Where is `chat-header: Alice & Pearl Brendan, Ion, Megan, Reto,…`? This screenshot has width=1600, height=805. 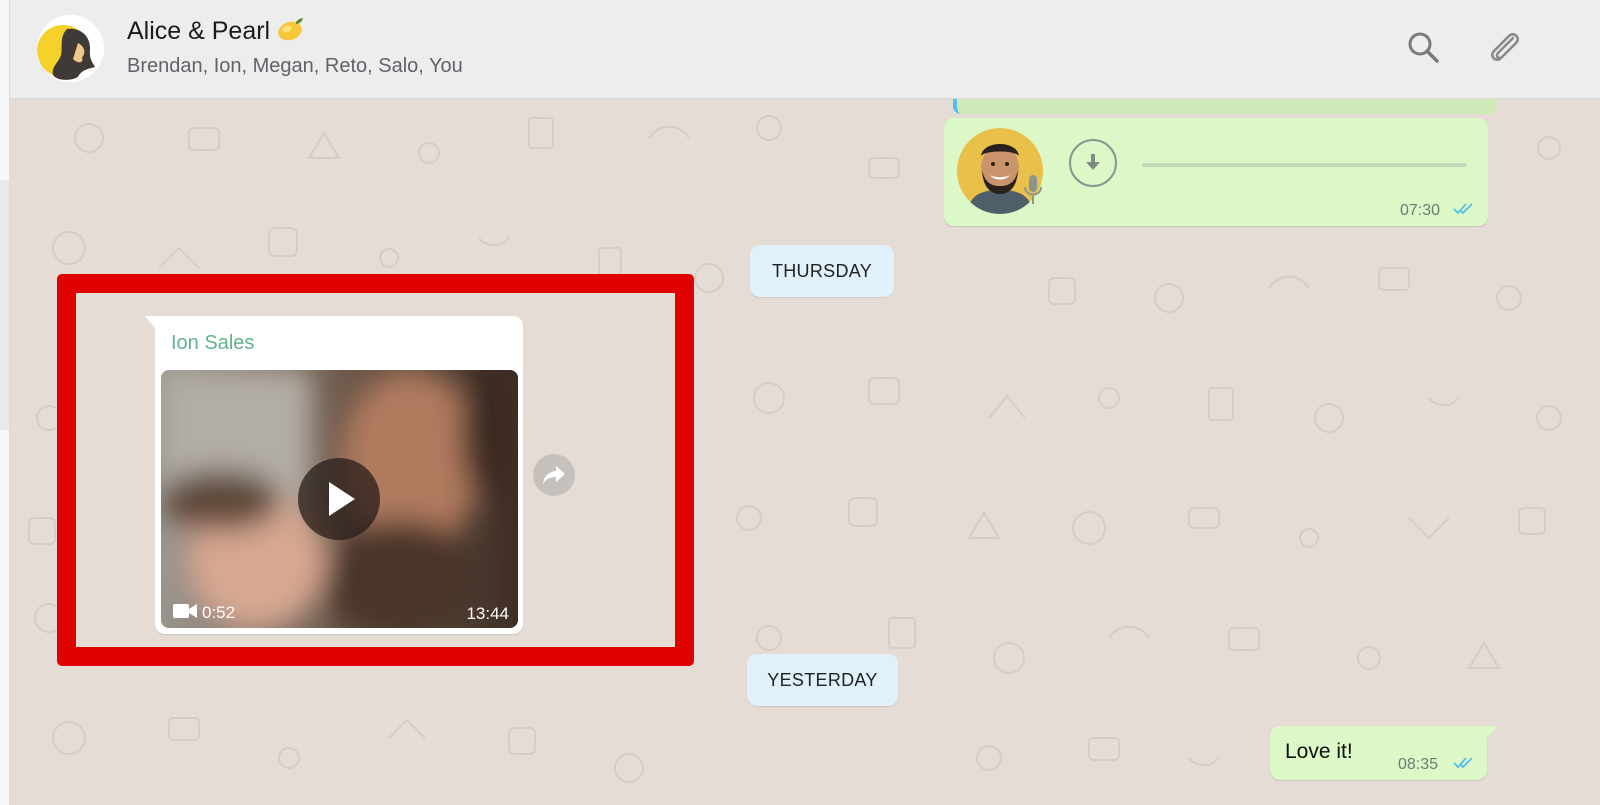 chat-header: Alice & Pearl Brendan, Ion, Megan, Reto,… is located at coordinates (804, 49).